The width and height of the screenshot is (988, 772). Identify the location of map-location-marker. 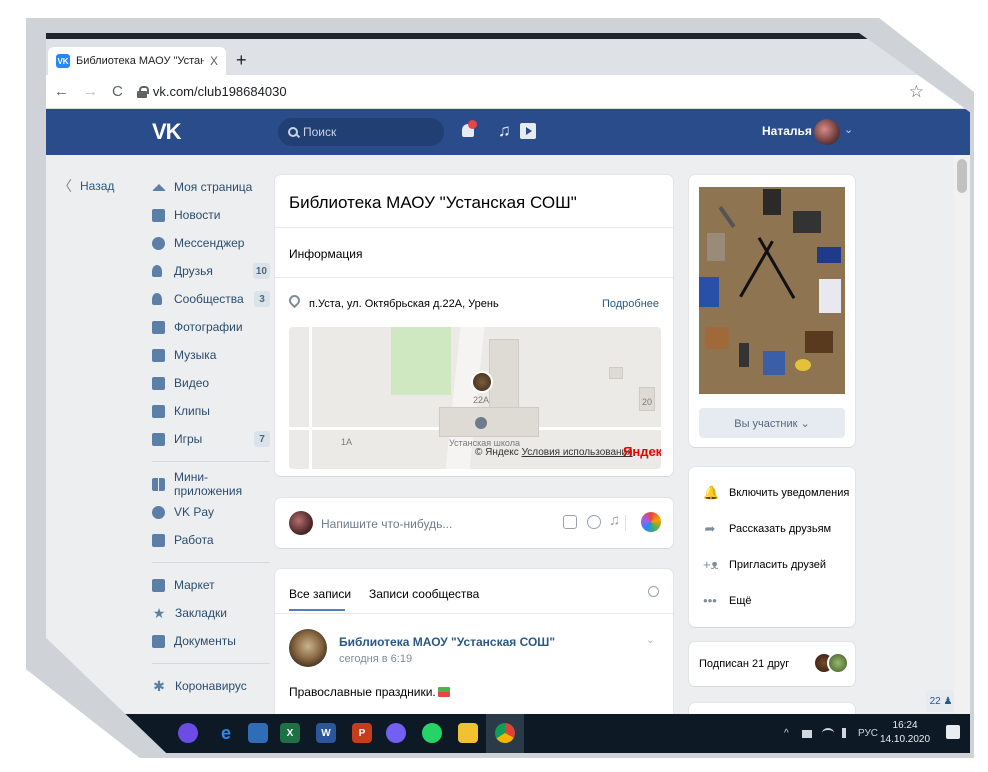
(482, 382).